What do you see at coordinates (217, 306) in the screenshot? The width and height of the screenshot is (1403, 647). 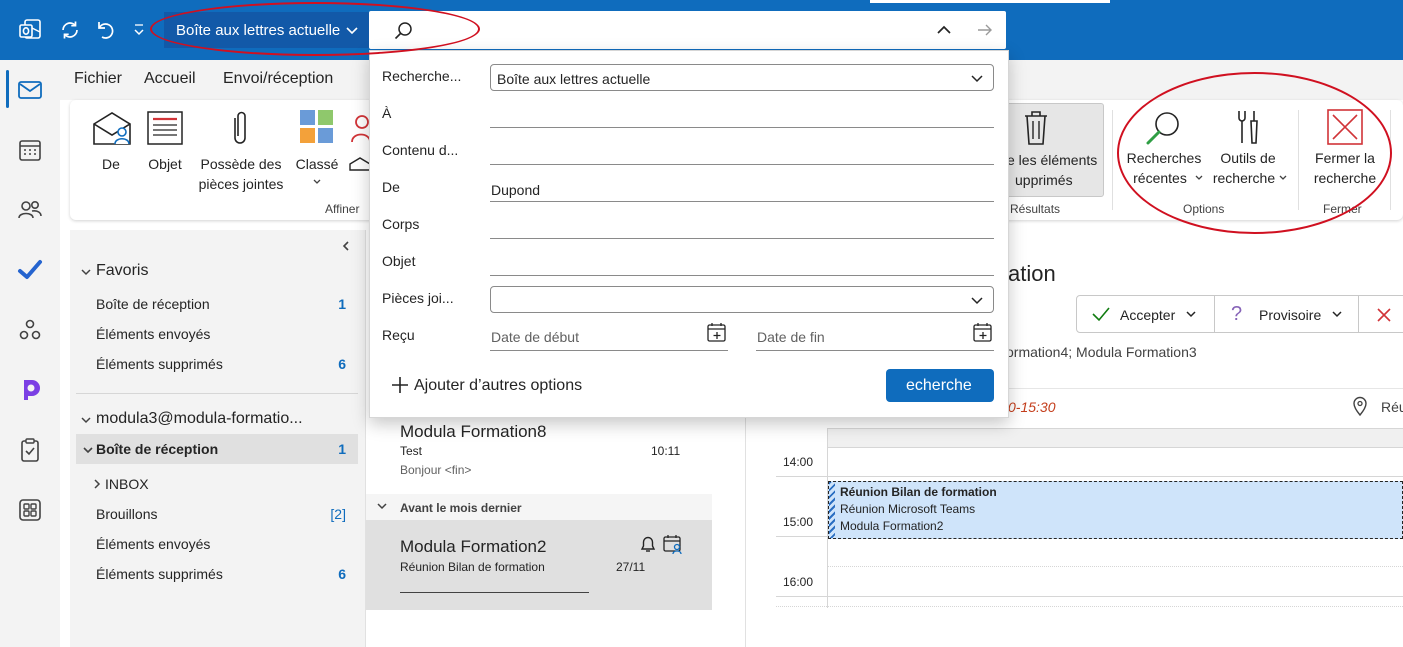 I see `favorite-inbox: Boîte de réception 1` at bounding box center [217, 306].